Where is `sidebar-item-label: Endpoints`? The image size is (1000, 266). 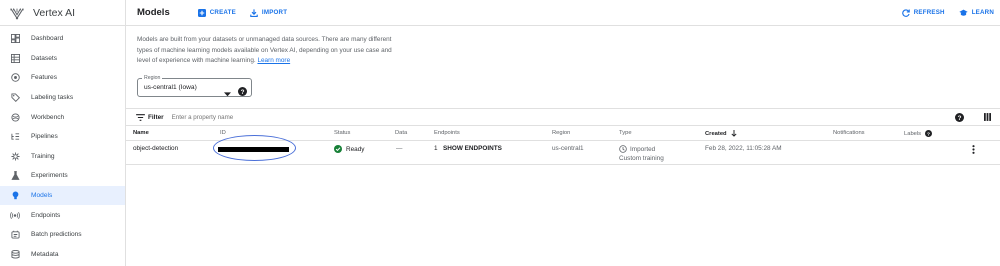
sidebar-item-label: Endpoints is located at coordinates (46, 215).